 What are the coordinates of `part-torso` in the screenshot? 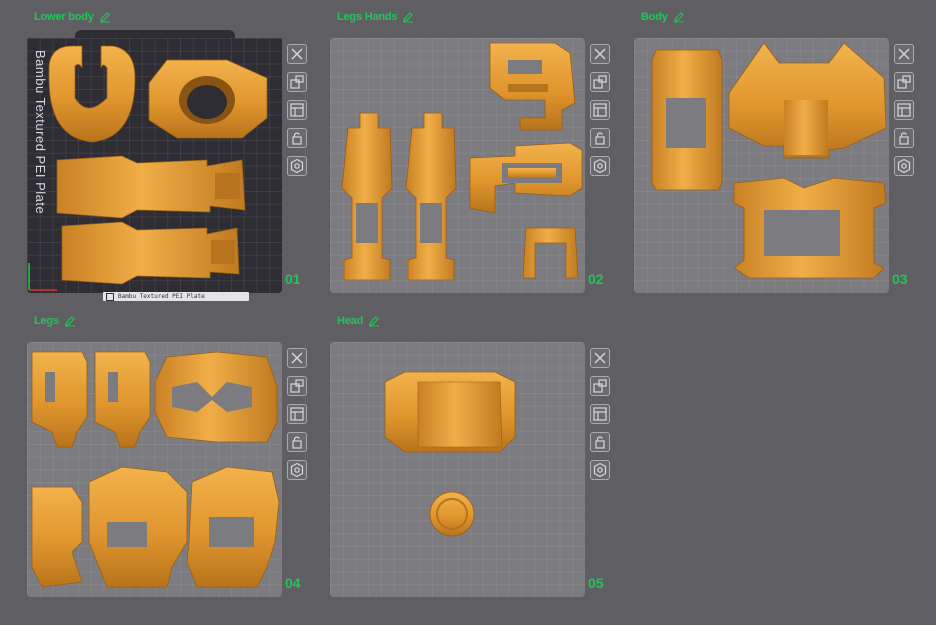 It's located at (807, 100).